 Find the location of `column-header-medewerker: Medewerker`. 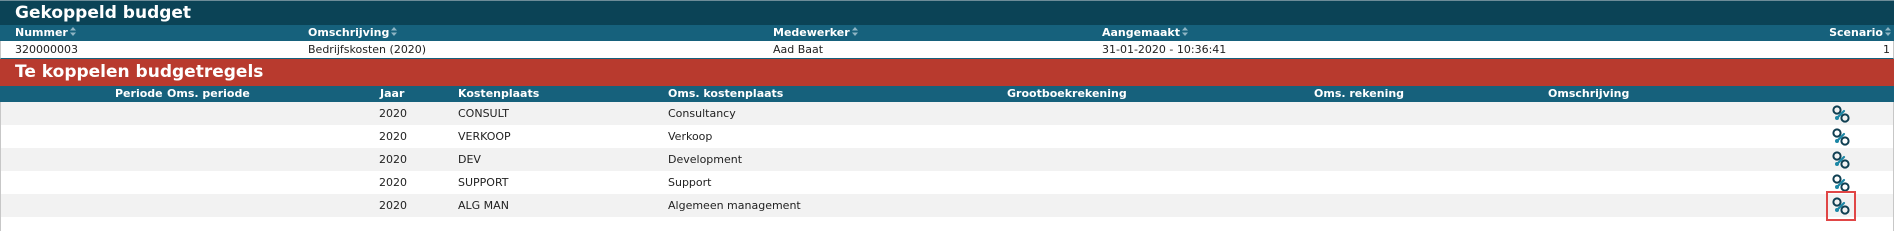

column-header-medewerker: Medewerker is located at coordinates (816, 32).